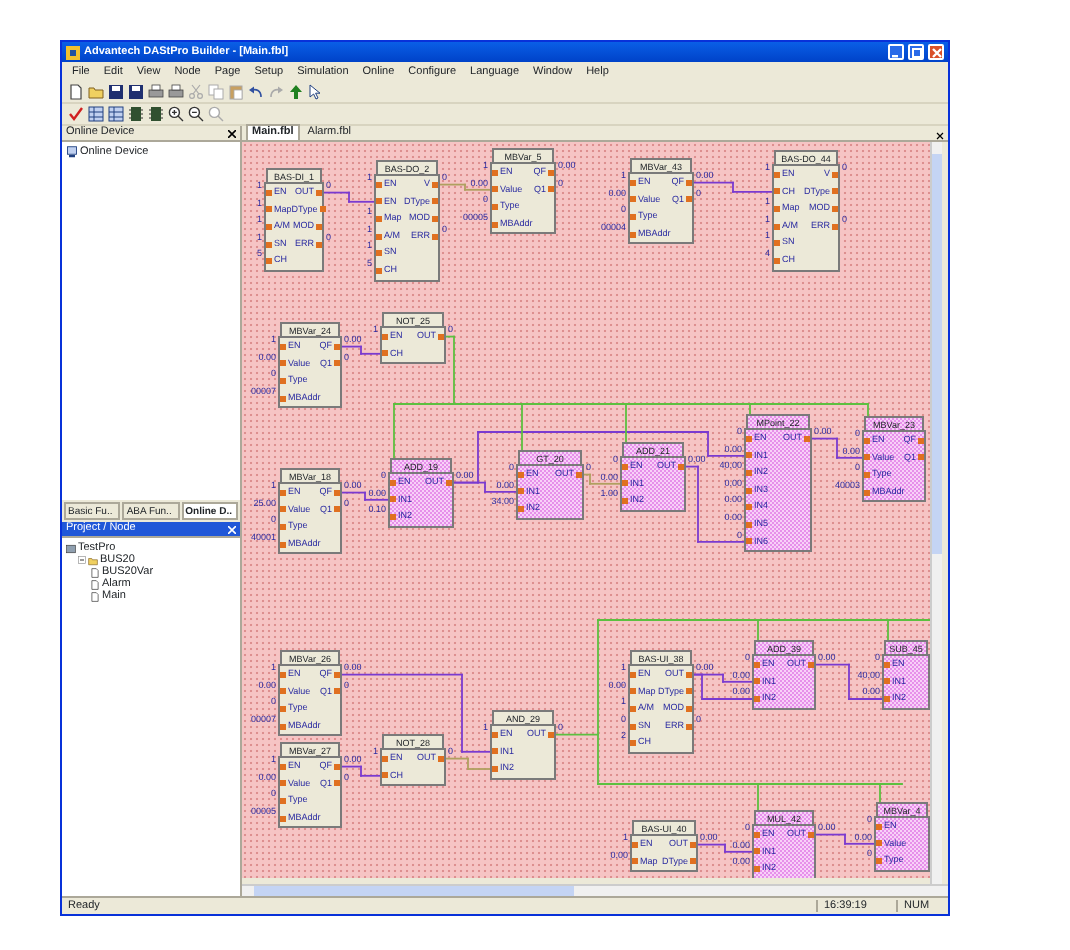 The width and height of the screenshot is (1070, 950). Describe the element at coordinates (896, 52) in the screenshot. I see `minimize-button` at that location.